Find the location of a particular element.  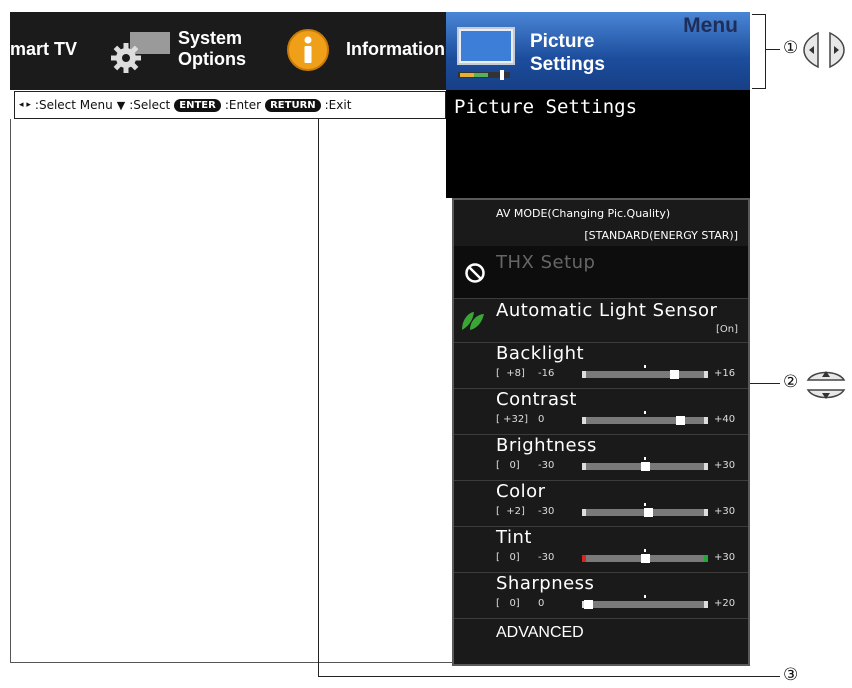

system-options-label-1: System is located at coordinates (210, 38).